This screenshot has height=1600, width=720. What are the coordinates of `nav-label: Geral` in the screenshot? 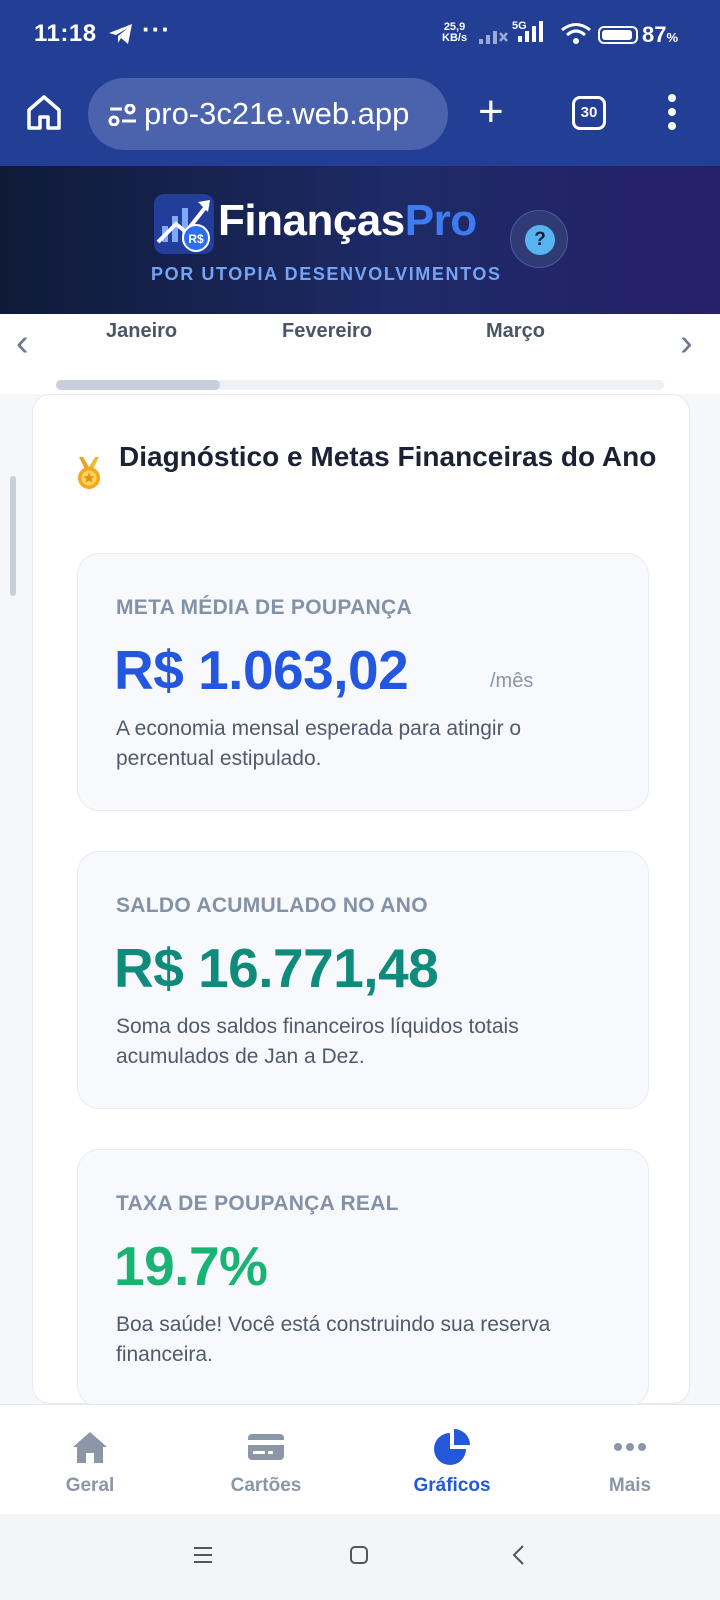 It's located at (90, 1485).